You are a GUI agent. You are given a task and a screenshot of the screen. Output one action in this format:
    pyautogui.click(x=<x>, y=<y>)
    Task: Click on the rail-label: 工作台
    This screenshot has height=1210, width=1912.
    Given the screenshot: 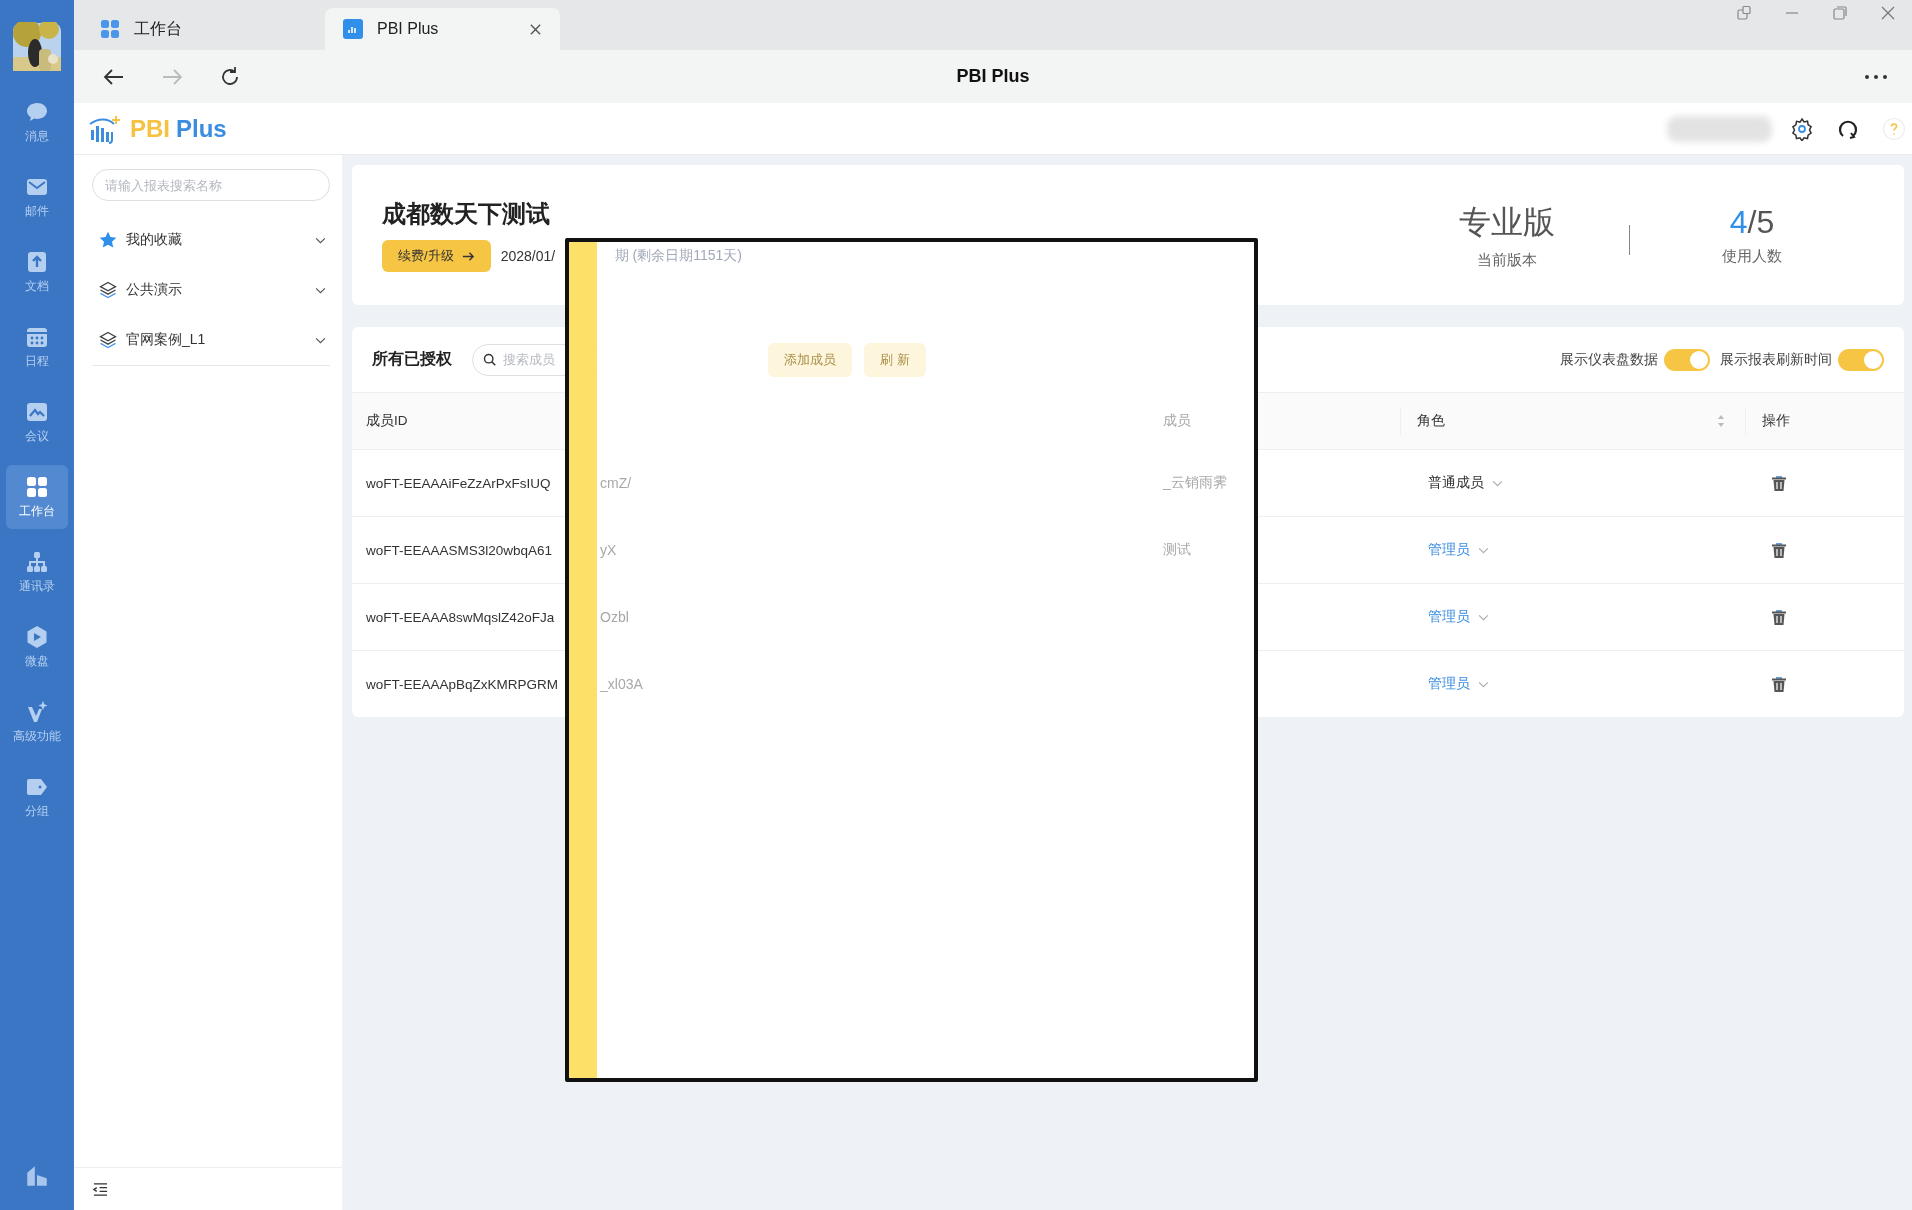 What is the action you would take?
    pyautogui.click(x=37, y=511)
    